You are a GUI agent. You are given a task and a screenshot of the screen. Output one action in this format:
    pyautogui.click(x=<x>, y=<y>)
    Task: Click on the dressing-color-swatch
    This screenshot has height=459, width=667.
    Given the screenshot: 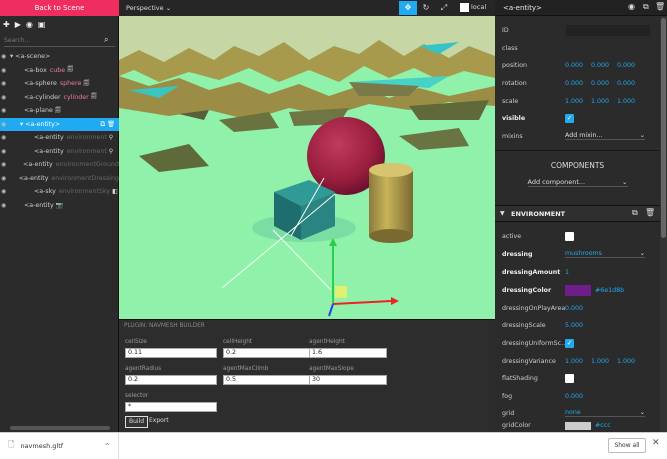 What is the action you would take?
    pyautogui.click(x=578, y=290)
    